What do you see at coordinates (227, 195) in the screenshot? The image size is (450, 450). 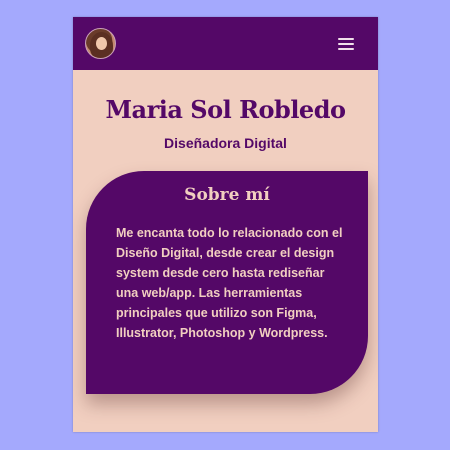 I see `about-title: Sobre mí` at bounding box center [227, 195].